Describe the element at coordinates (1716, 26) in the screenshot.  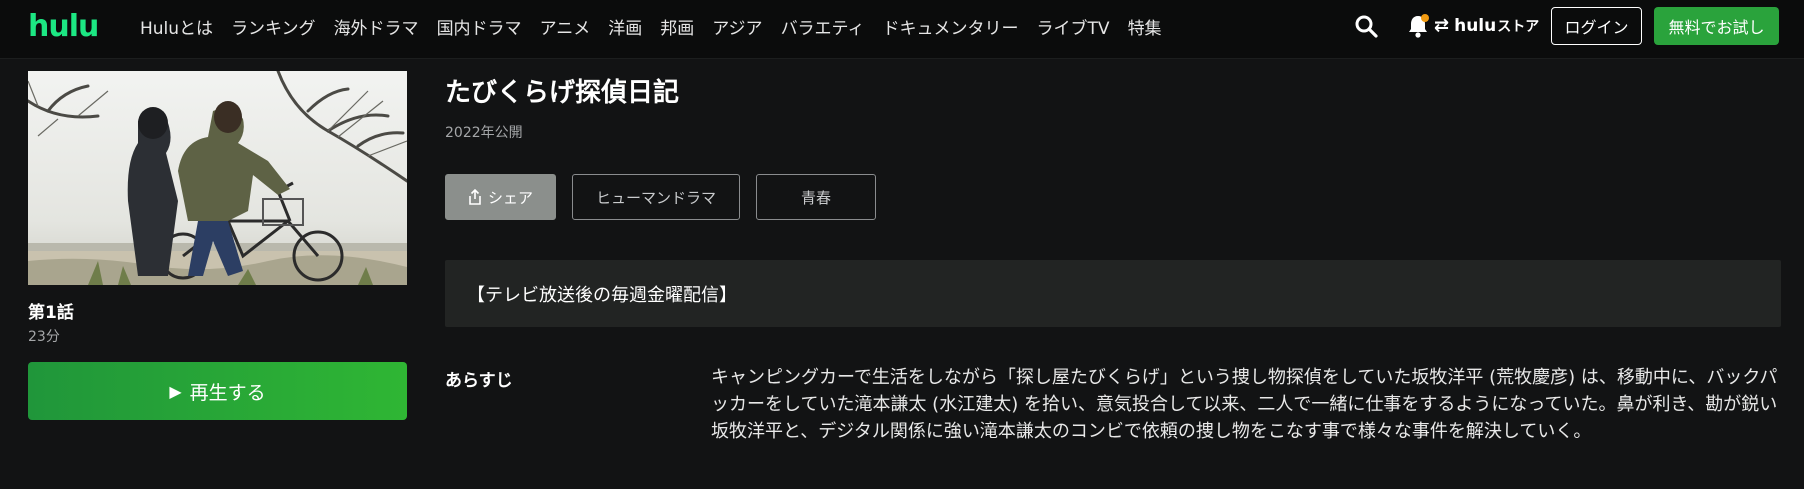
I see `free-trial-button: 無料でお試し` at that location.